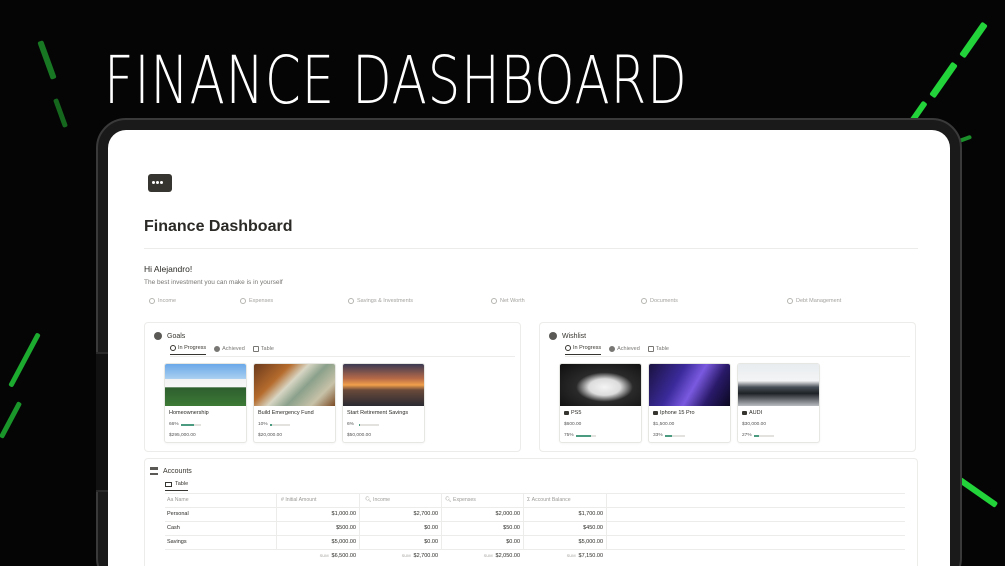  What do you see at coordinates (178, 514) in the screenshot?
I see `table-cell: Personal` at bounding box center [178, 514].